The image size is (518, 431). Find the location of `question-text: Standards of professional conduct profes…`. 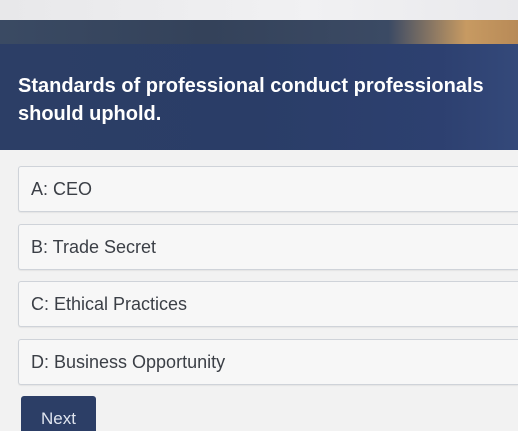

question-text: Standards of professional conduct profes… is located at coordinates (251, 100).